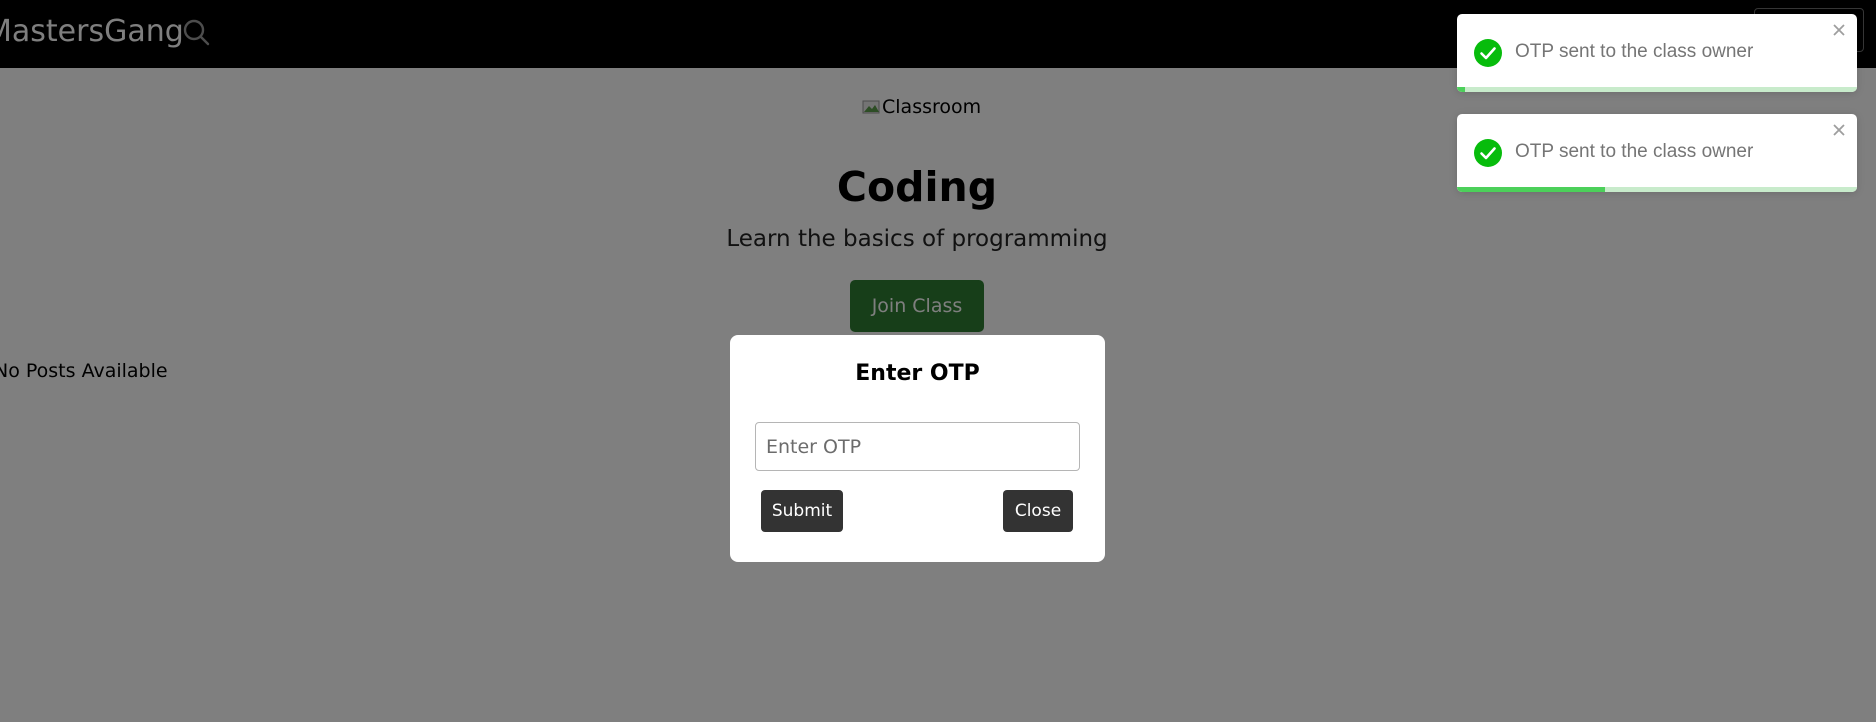  I want to click on submit-button: Submit, so click(802, 511).